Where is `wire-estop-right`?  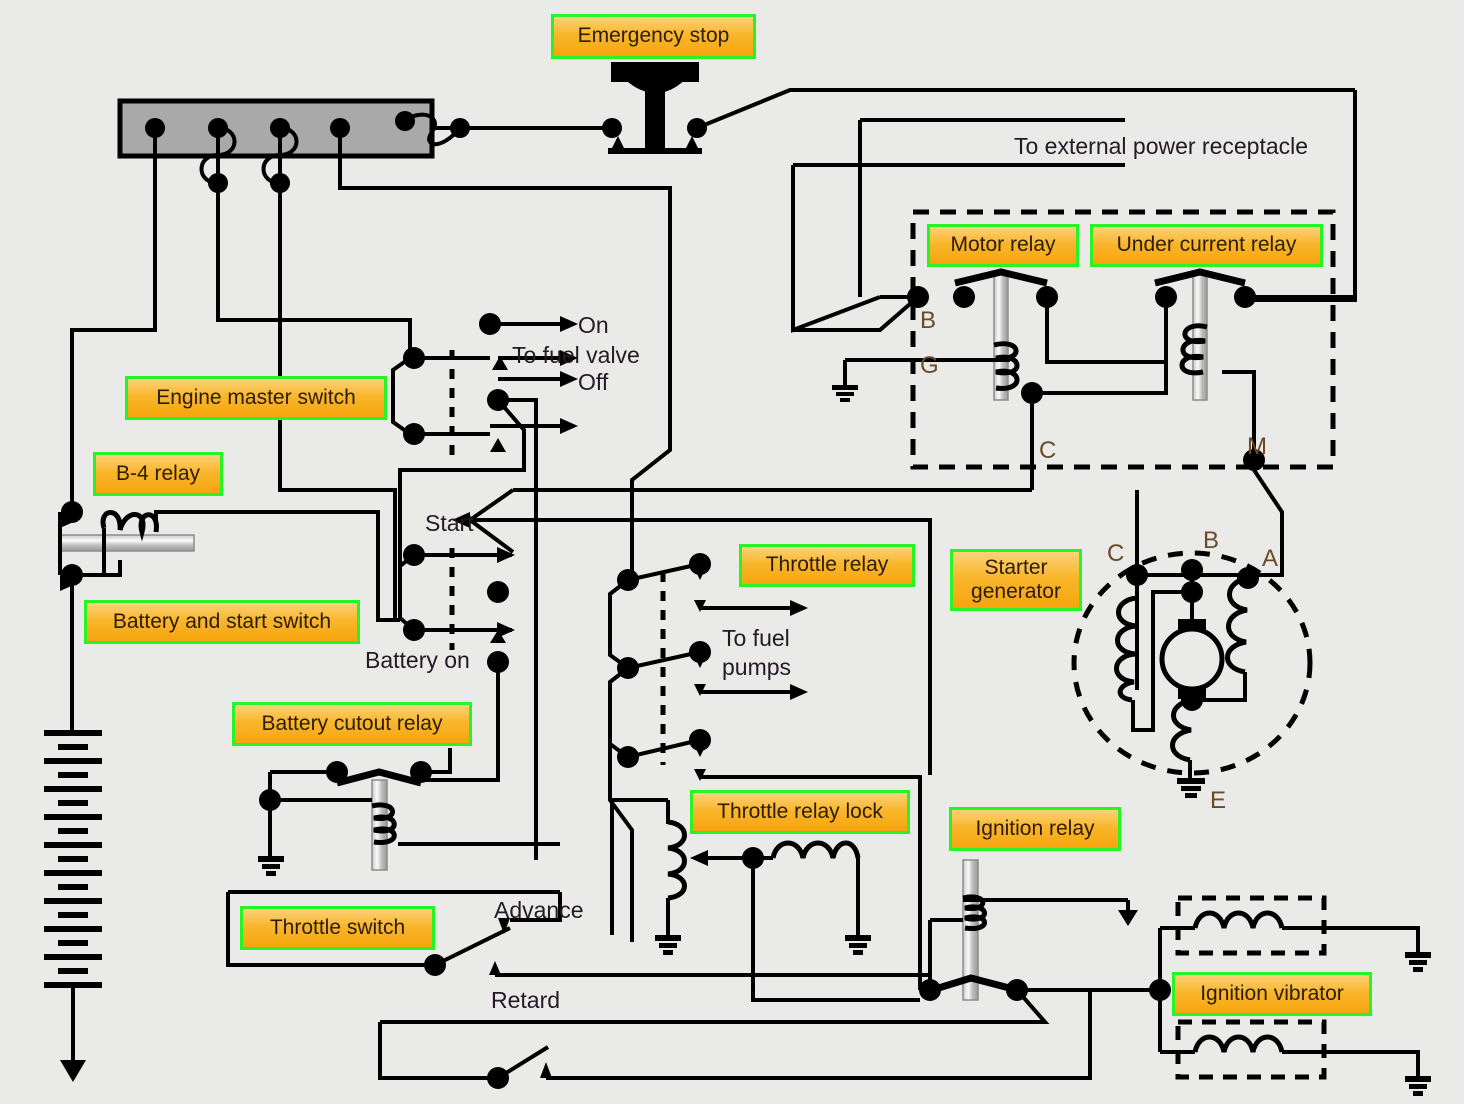 wire-estop-right is located at coordinates (1025, 109).